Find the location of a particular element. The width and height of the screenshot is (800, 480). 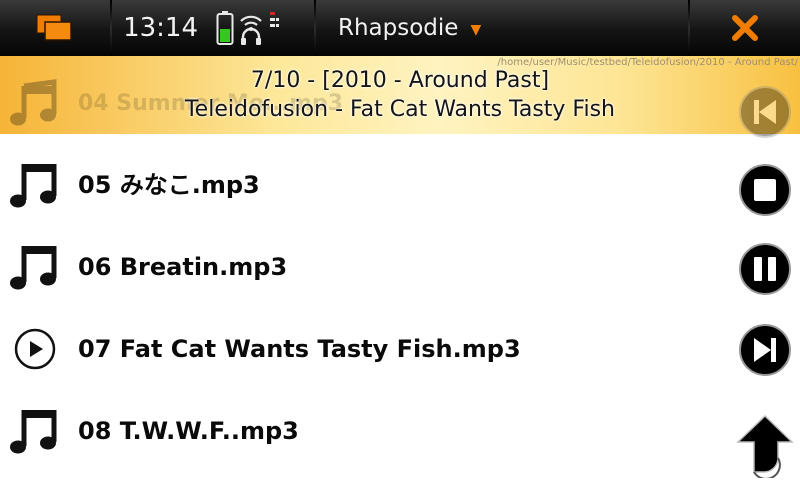

close-icon is located at coordinates (745, 28).